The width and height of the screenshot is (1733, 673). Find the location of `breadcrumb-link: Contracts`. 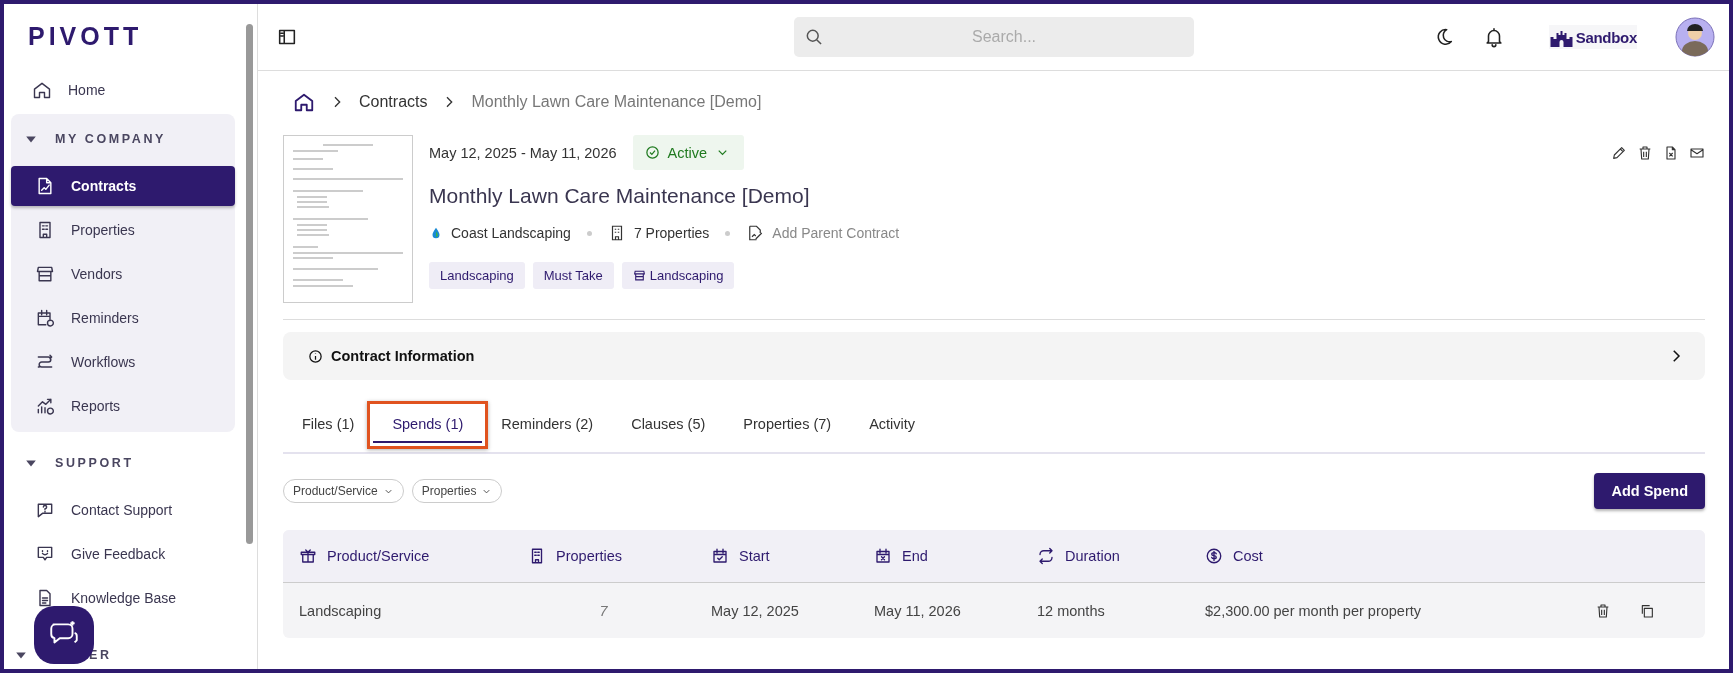

breadcrumb-link: Contracts is located at coordinates (393, 102).